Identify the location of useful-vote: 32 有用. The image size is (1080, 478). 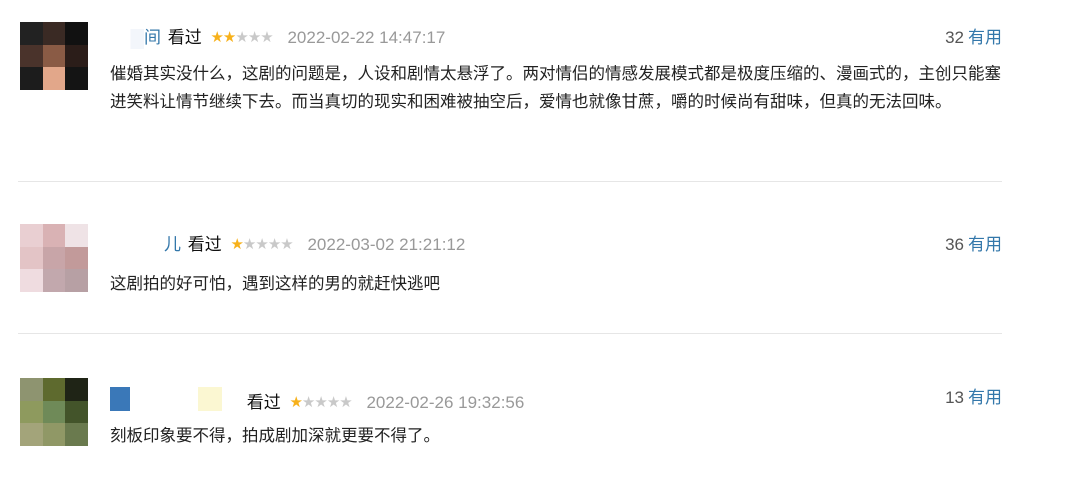
(973, 38).